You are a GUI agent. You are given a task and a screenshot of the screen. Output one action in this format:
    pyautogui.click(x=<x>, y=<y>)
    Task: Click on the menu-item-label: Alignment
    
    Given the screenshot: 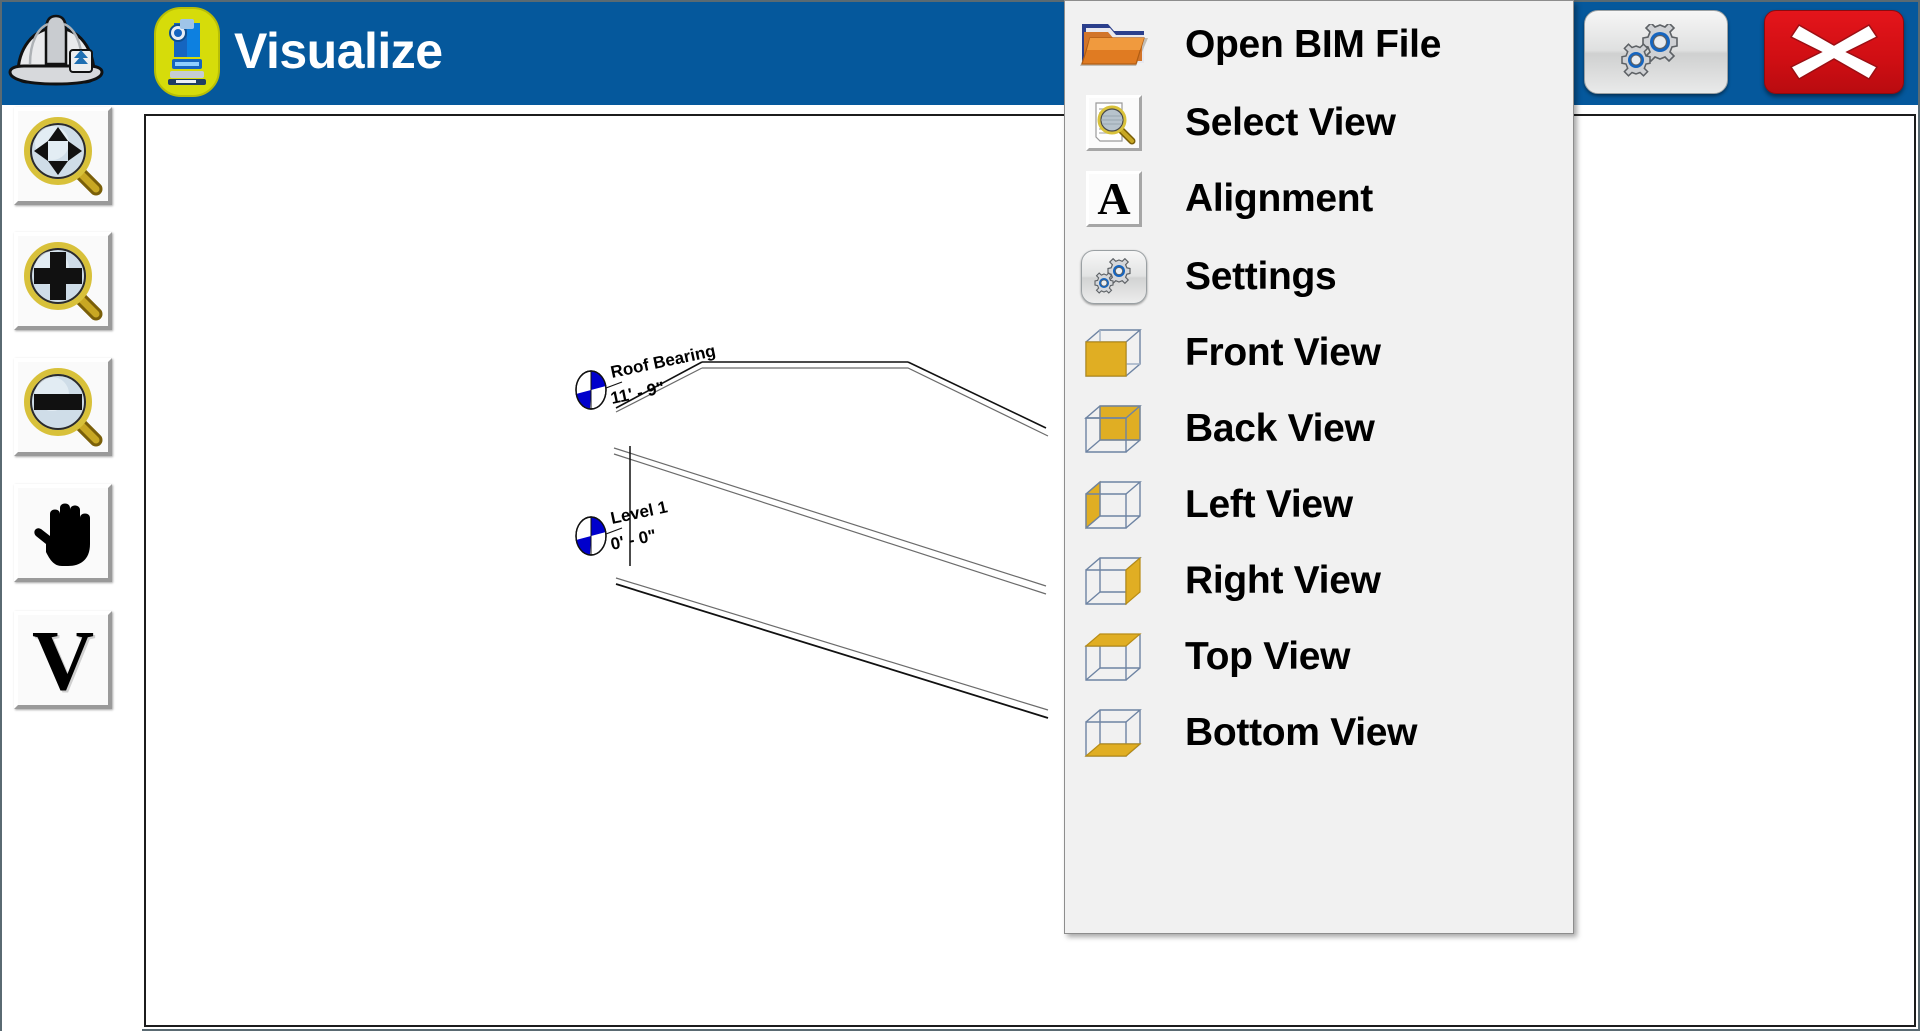 What is the action you would take?
    pyautogui.click(x=1279, y=198)
    